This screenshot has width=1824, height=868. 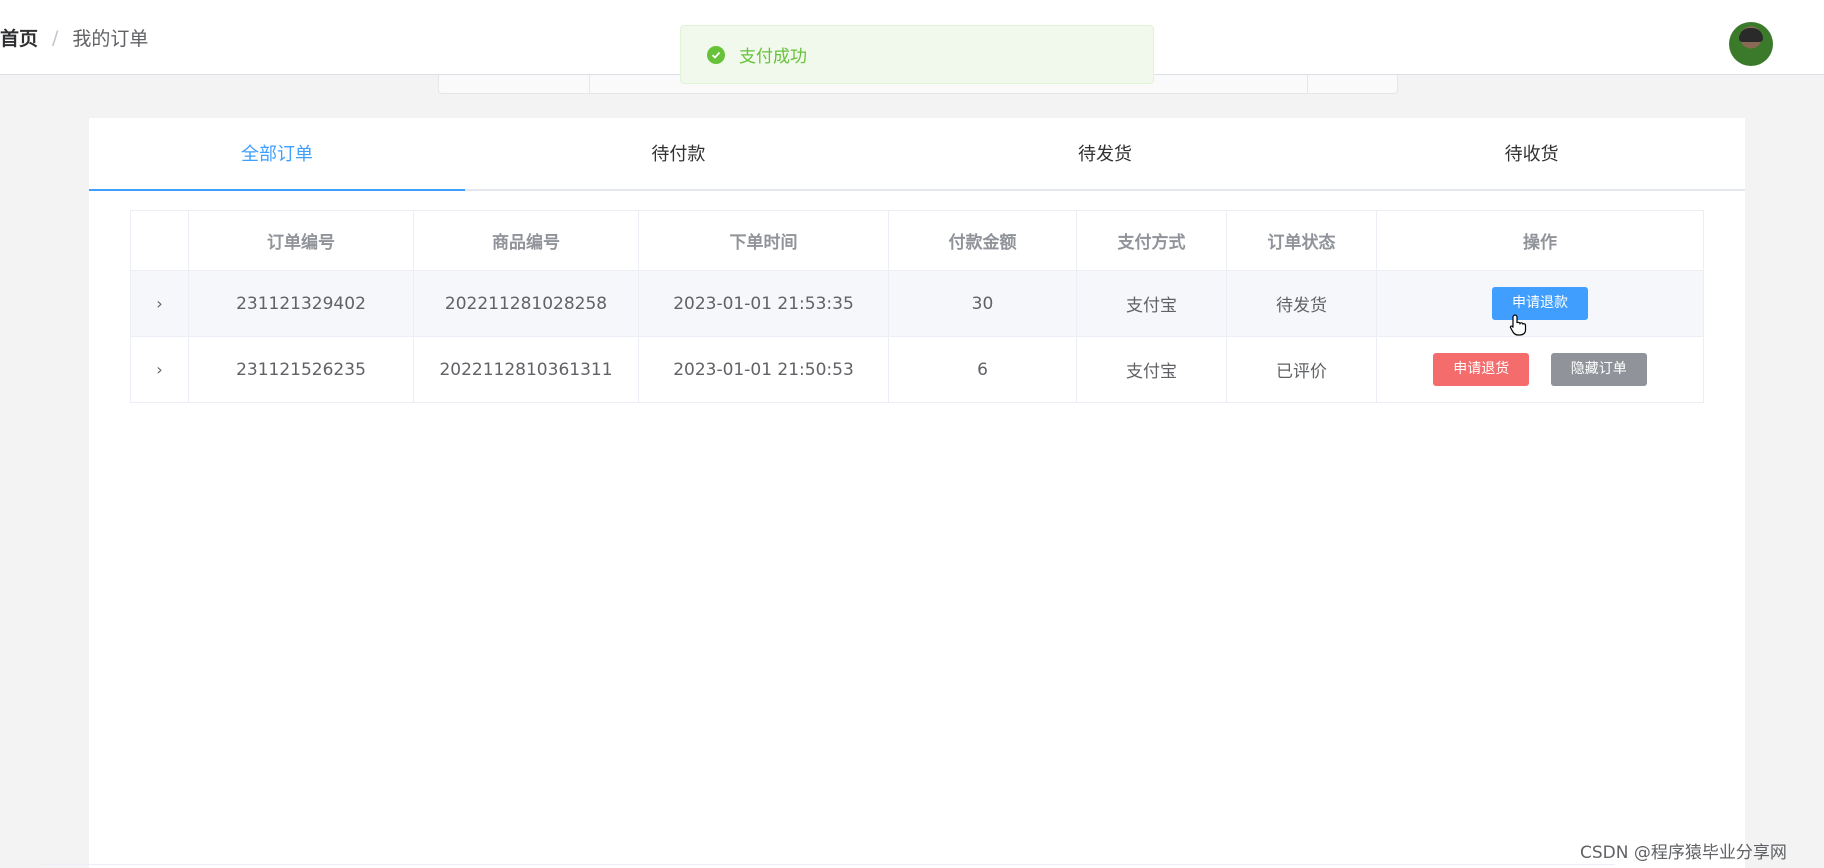 I want to click on cell-status: 待发货, so click(x=1301, y=303).